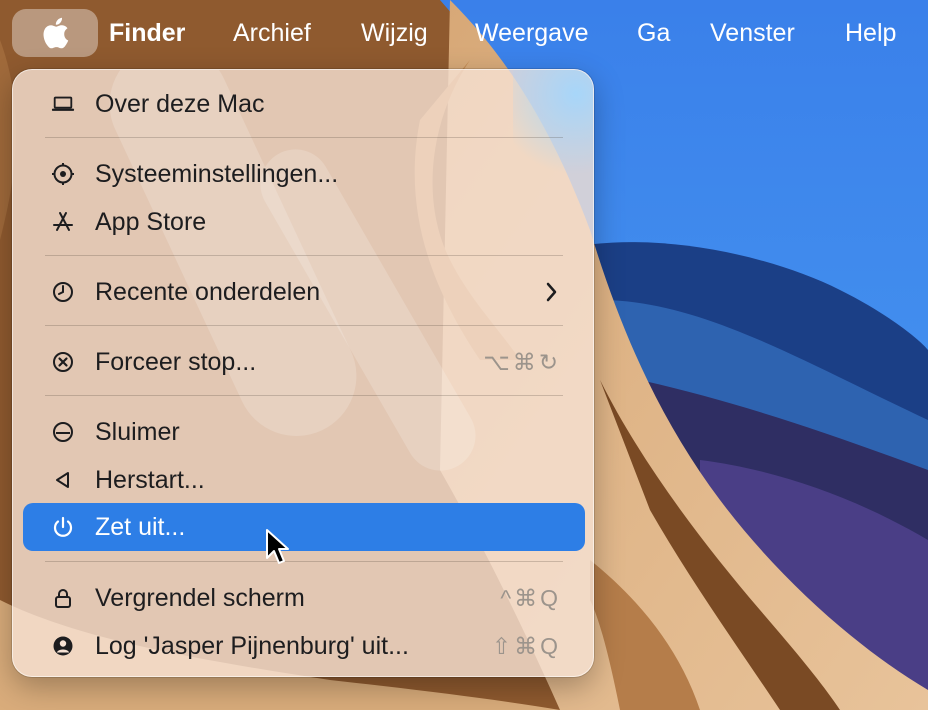  I want to click on keyboard-shortcut: ^⌘Q, so click(530, 597).